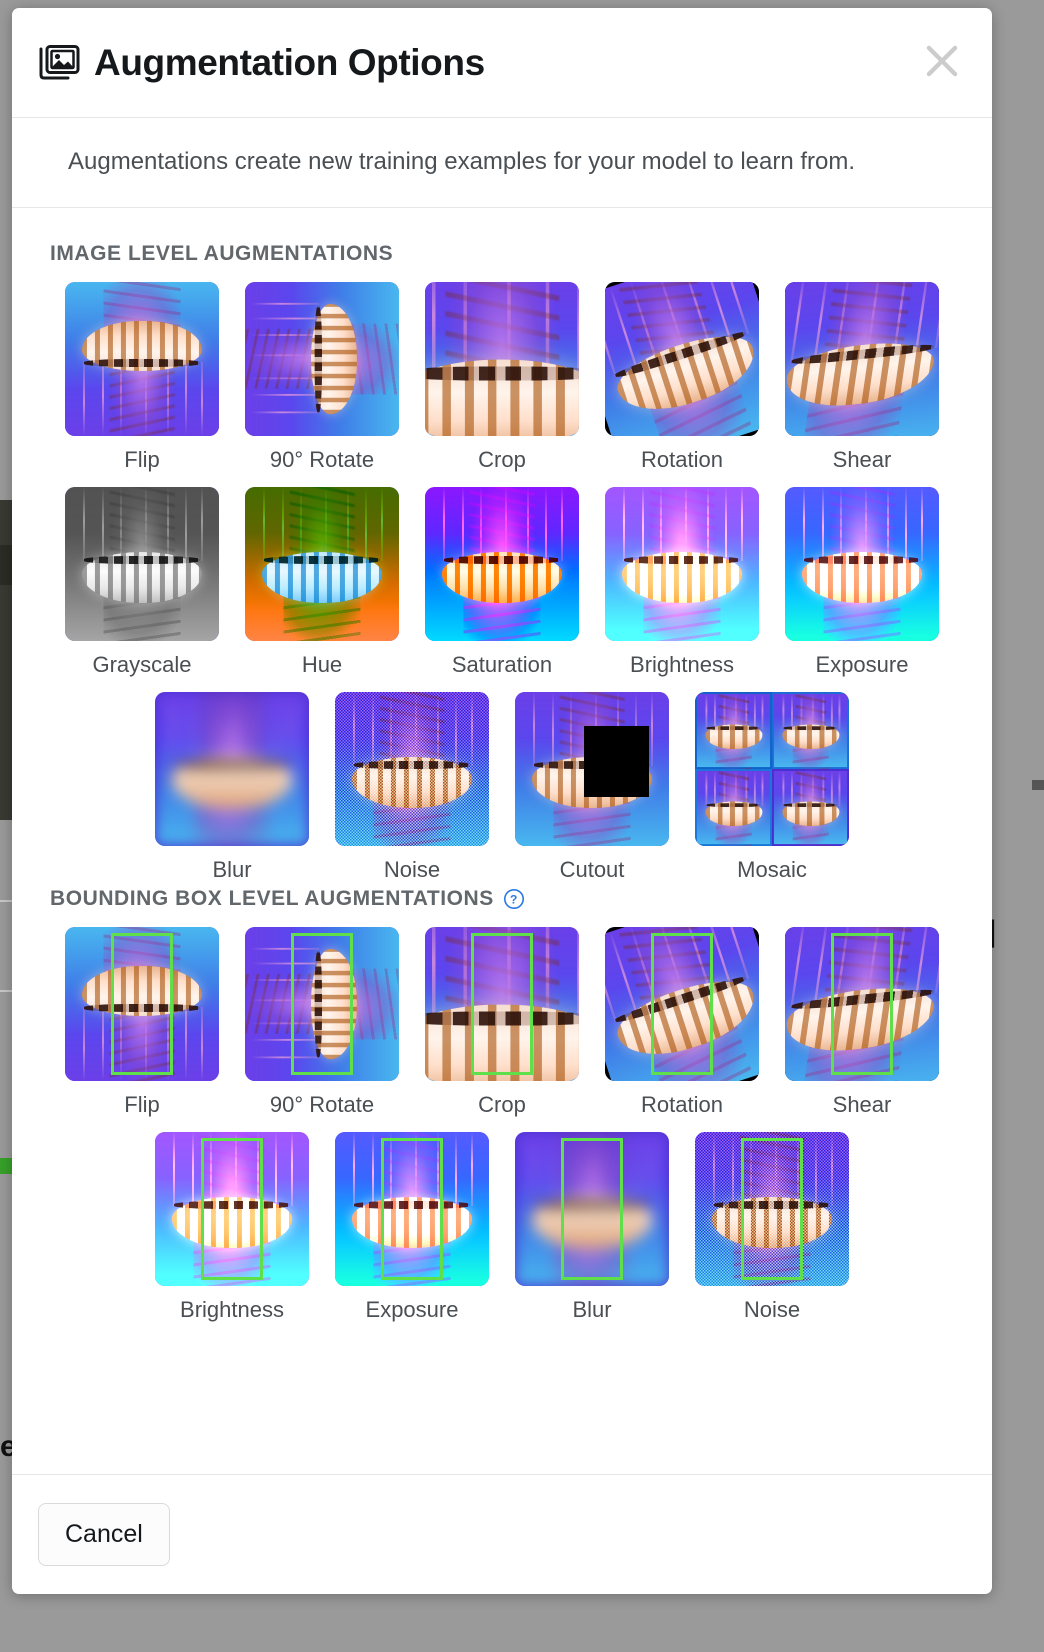 Image resolution: width=1044 pixels, height=1652 pixels. I want to click on section-heading-bbox-level: BOUNDING BOX LEVEL AUGMENTATIONS ?, so click(508, 899).